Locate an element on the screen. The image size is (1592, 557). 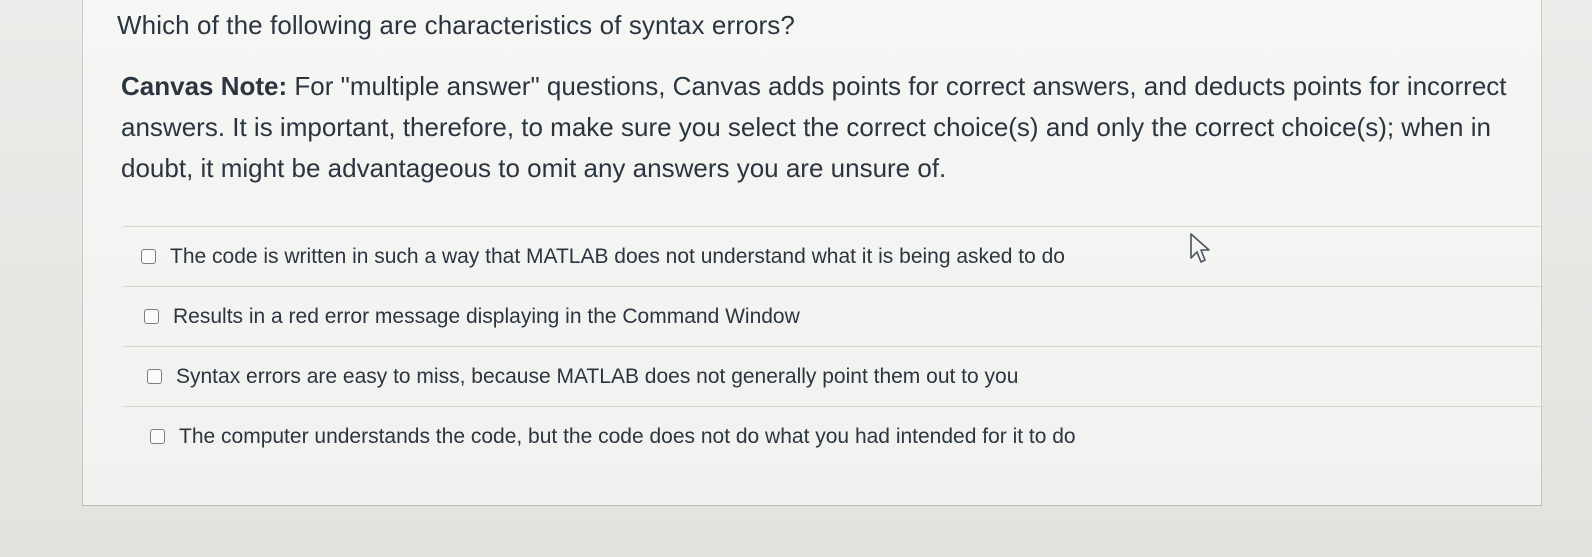
pointer-arrow-icon is located at coordinates (1200, 248).